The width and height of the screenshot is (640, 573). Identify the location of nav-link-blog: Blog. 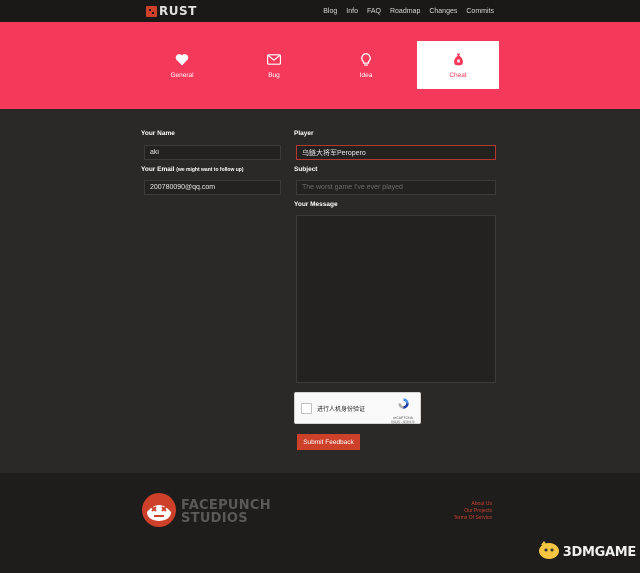
(330, 11).